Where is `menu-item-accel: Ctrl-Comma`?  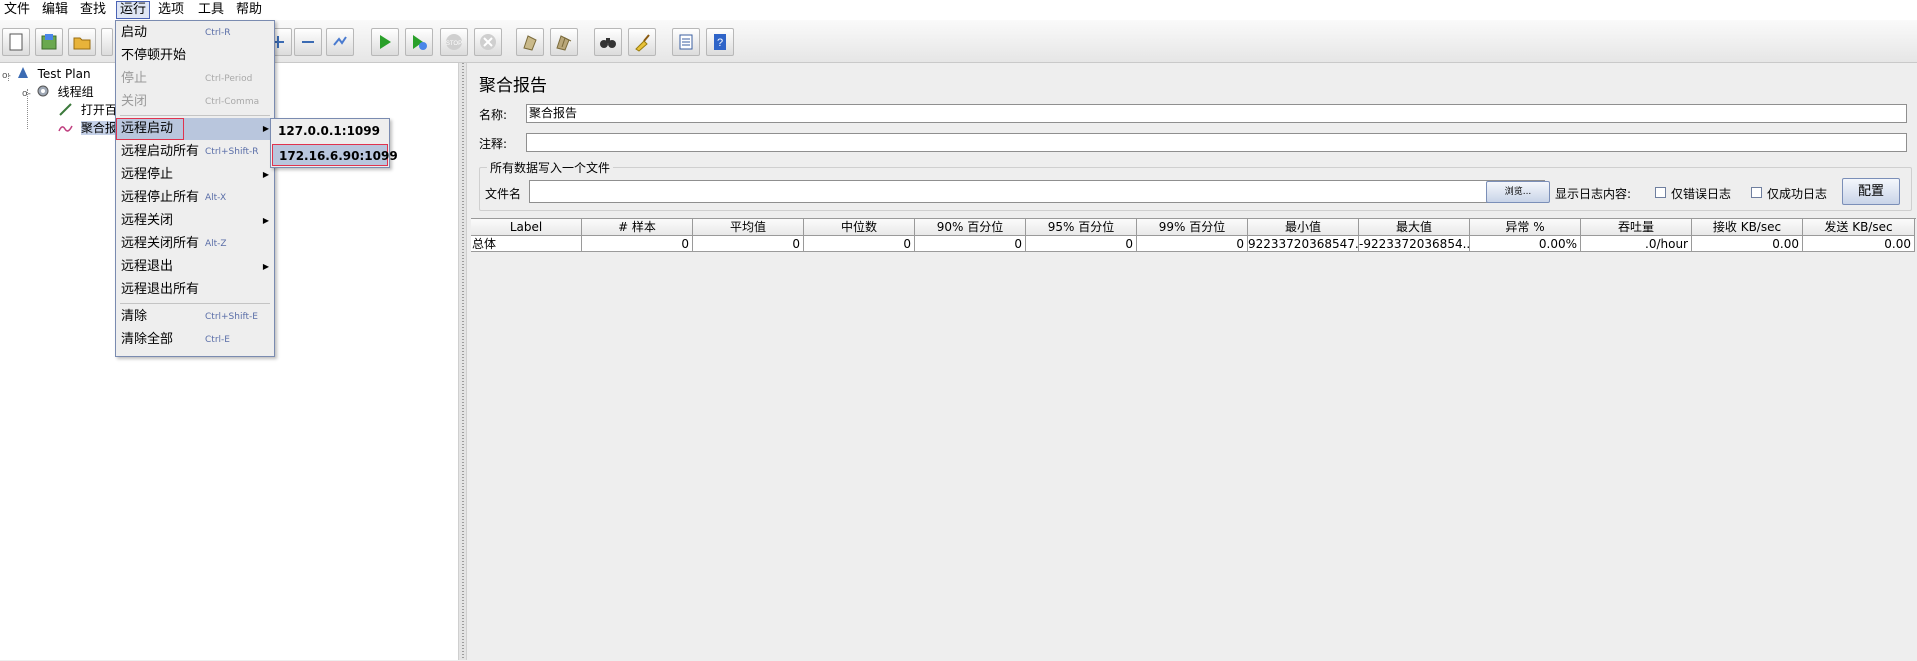 menu-item-accel: Ctrl-Comma is located at coordinates (232, 102).